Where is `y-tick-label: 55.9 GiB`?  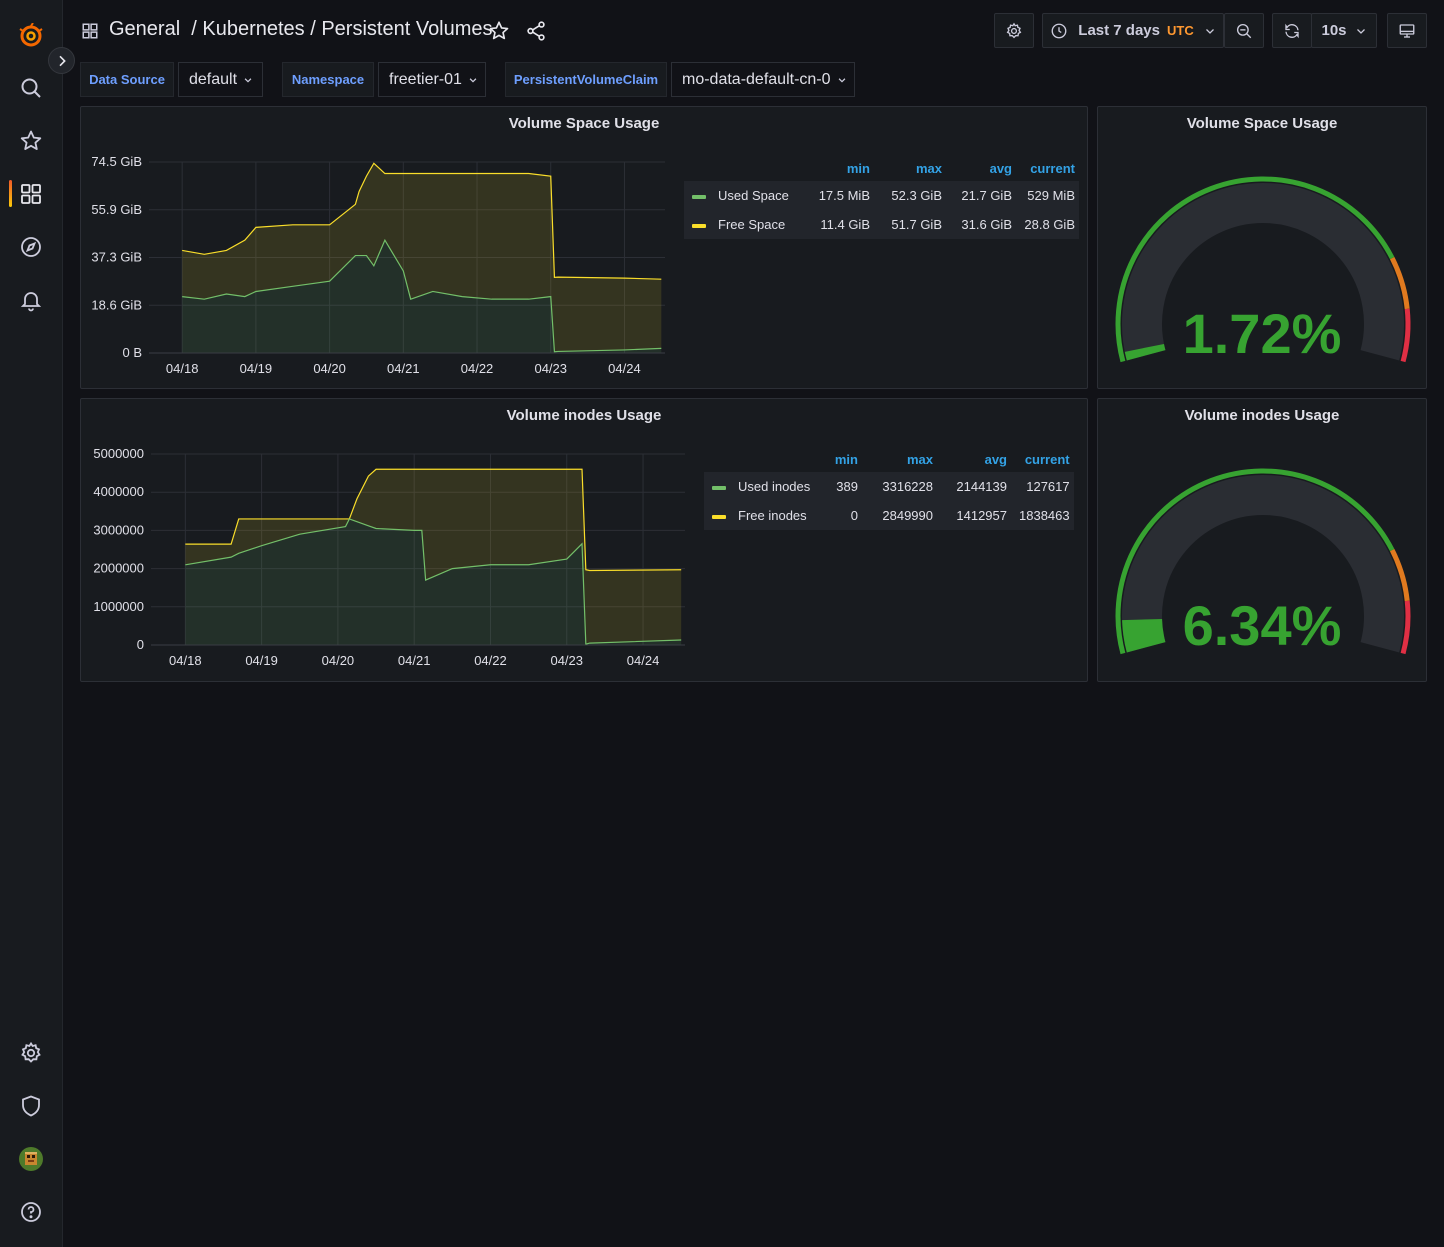 y-tick-label: 55.9 GiB is located at coordinates (116, 209).